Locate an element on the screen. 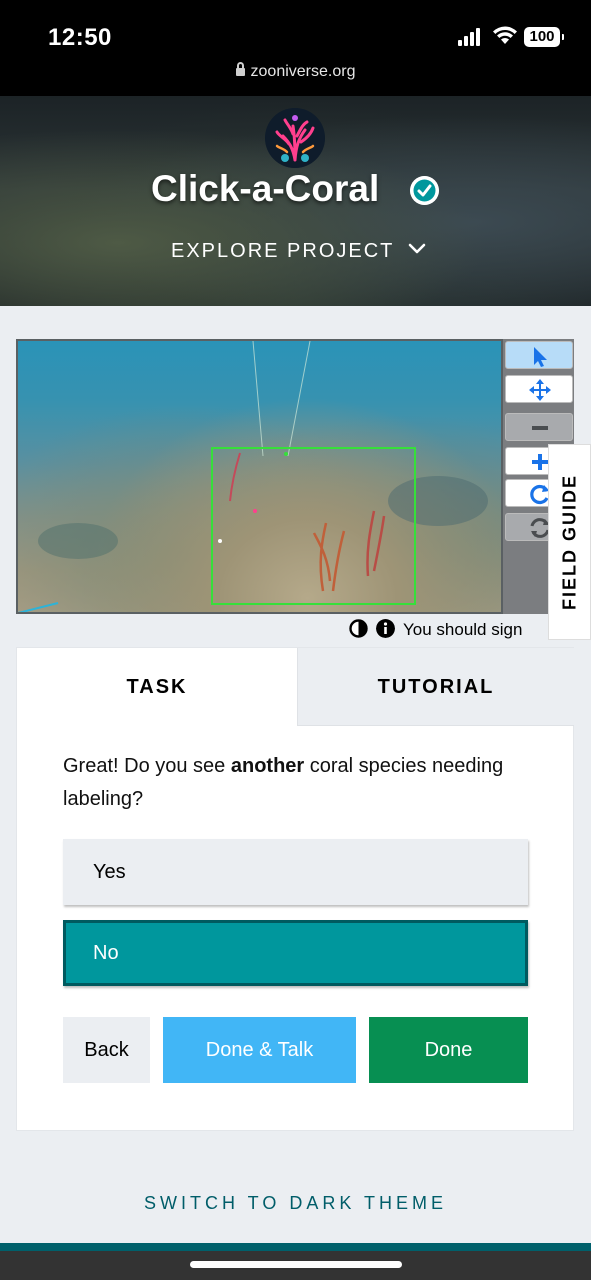 This screenshot has height=1280, width=591. project-title: Click-a-Coral is located at coordinates (265, 188).